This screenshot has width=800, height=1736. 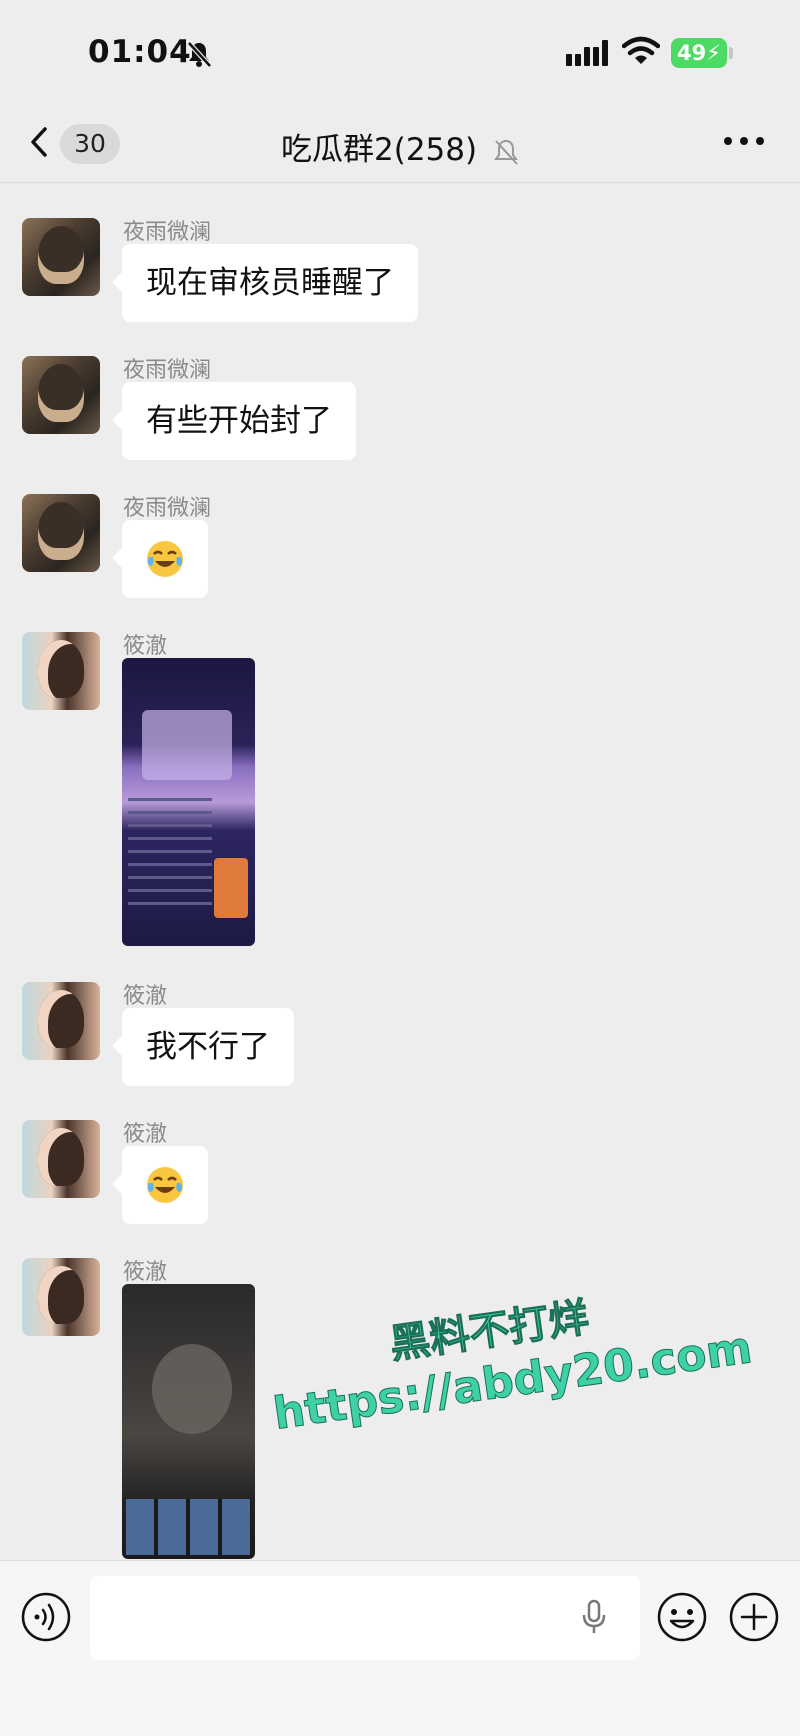 What do you see at coordinates (692, 53) in the screenshot?
I see `battery-level: 49` at bounding box center [692, 53].